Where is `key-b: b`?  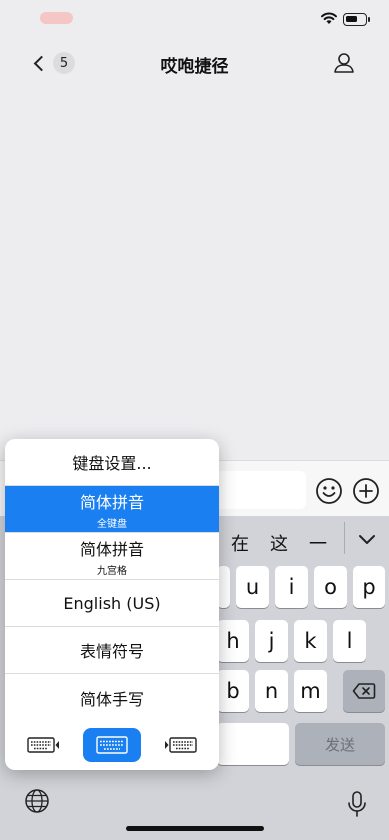
key-b: b is located at coordinates (233, 691).